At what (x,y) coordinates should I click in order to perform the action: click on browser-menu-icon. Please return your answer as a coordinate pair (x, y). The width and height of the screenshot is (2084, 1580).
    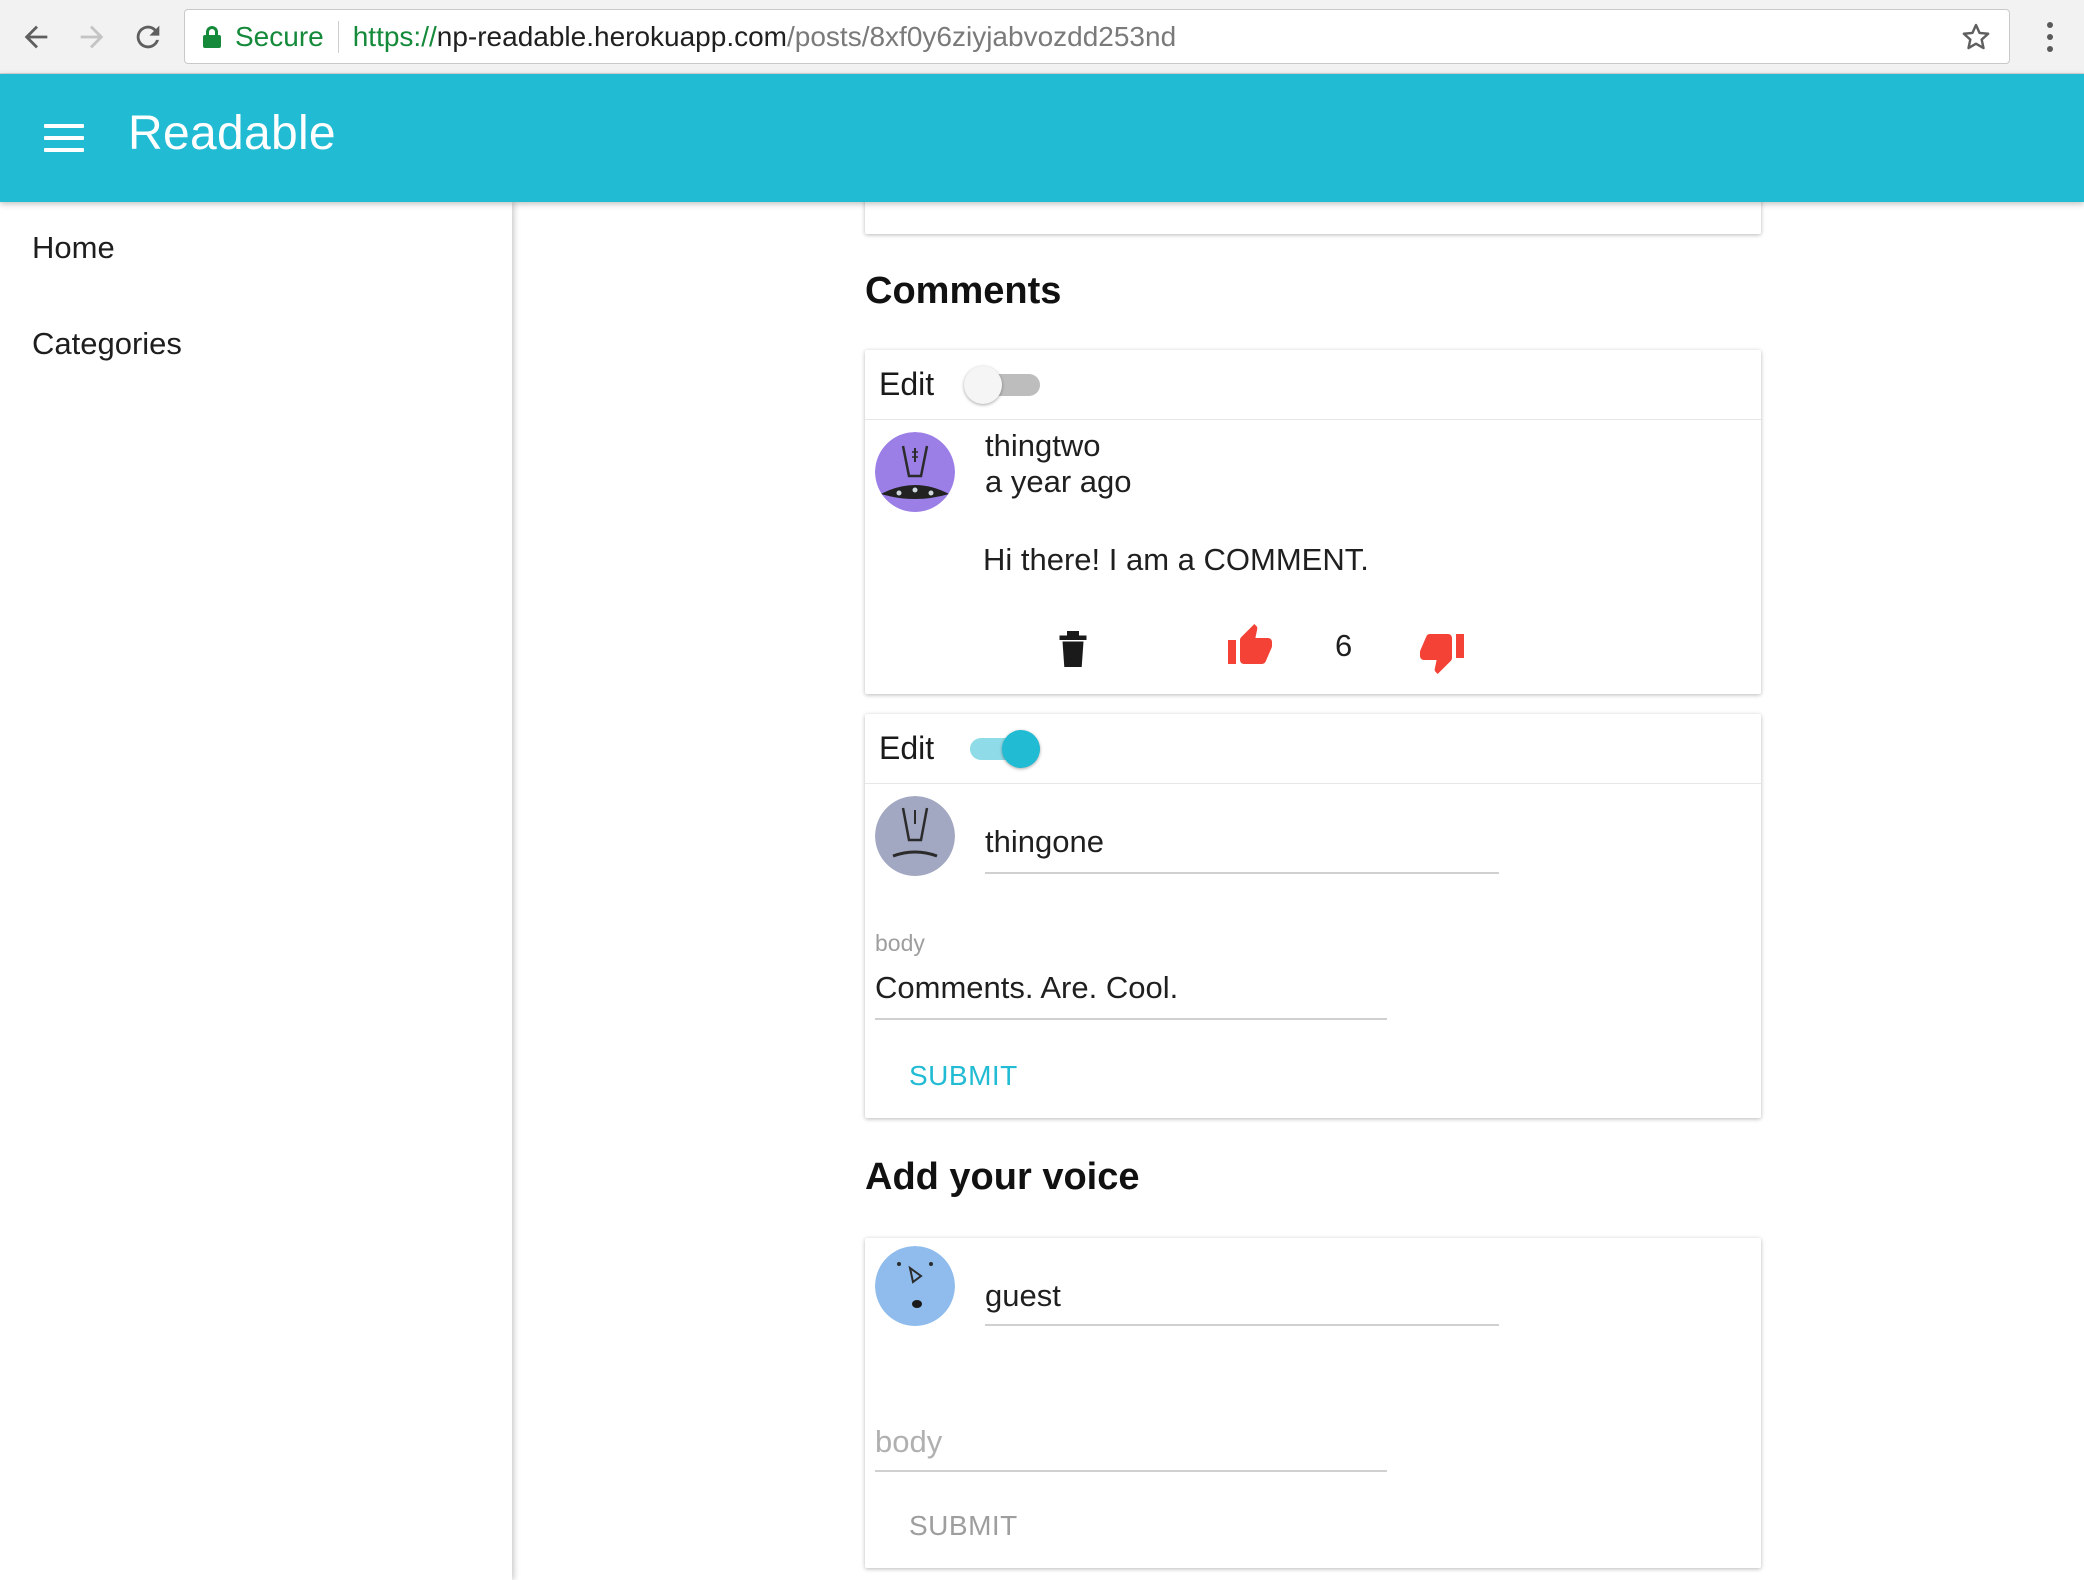
    Looking at the image, I should click on (2050, 37).